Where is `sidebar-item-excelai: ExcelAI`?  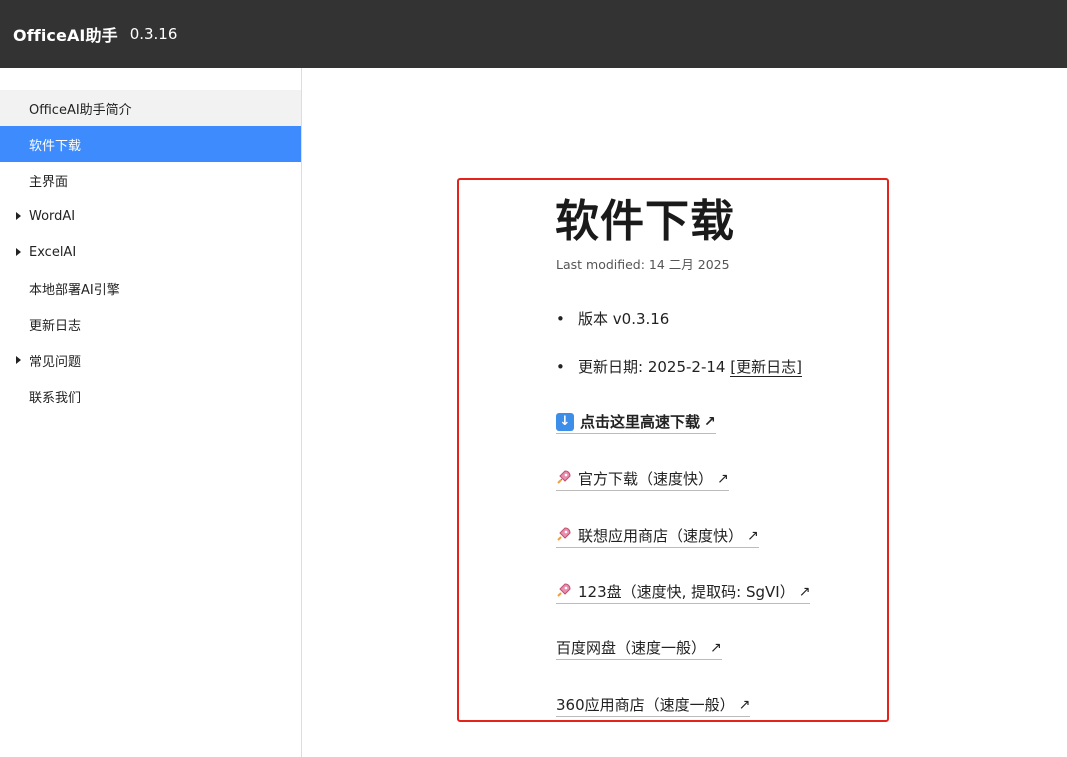 sidebar-item-excelai: ExcelAI is located at coordinates (150, 252).